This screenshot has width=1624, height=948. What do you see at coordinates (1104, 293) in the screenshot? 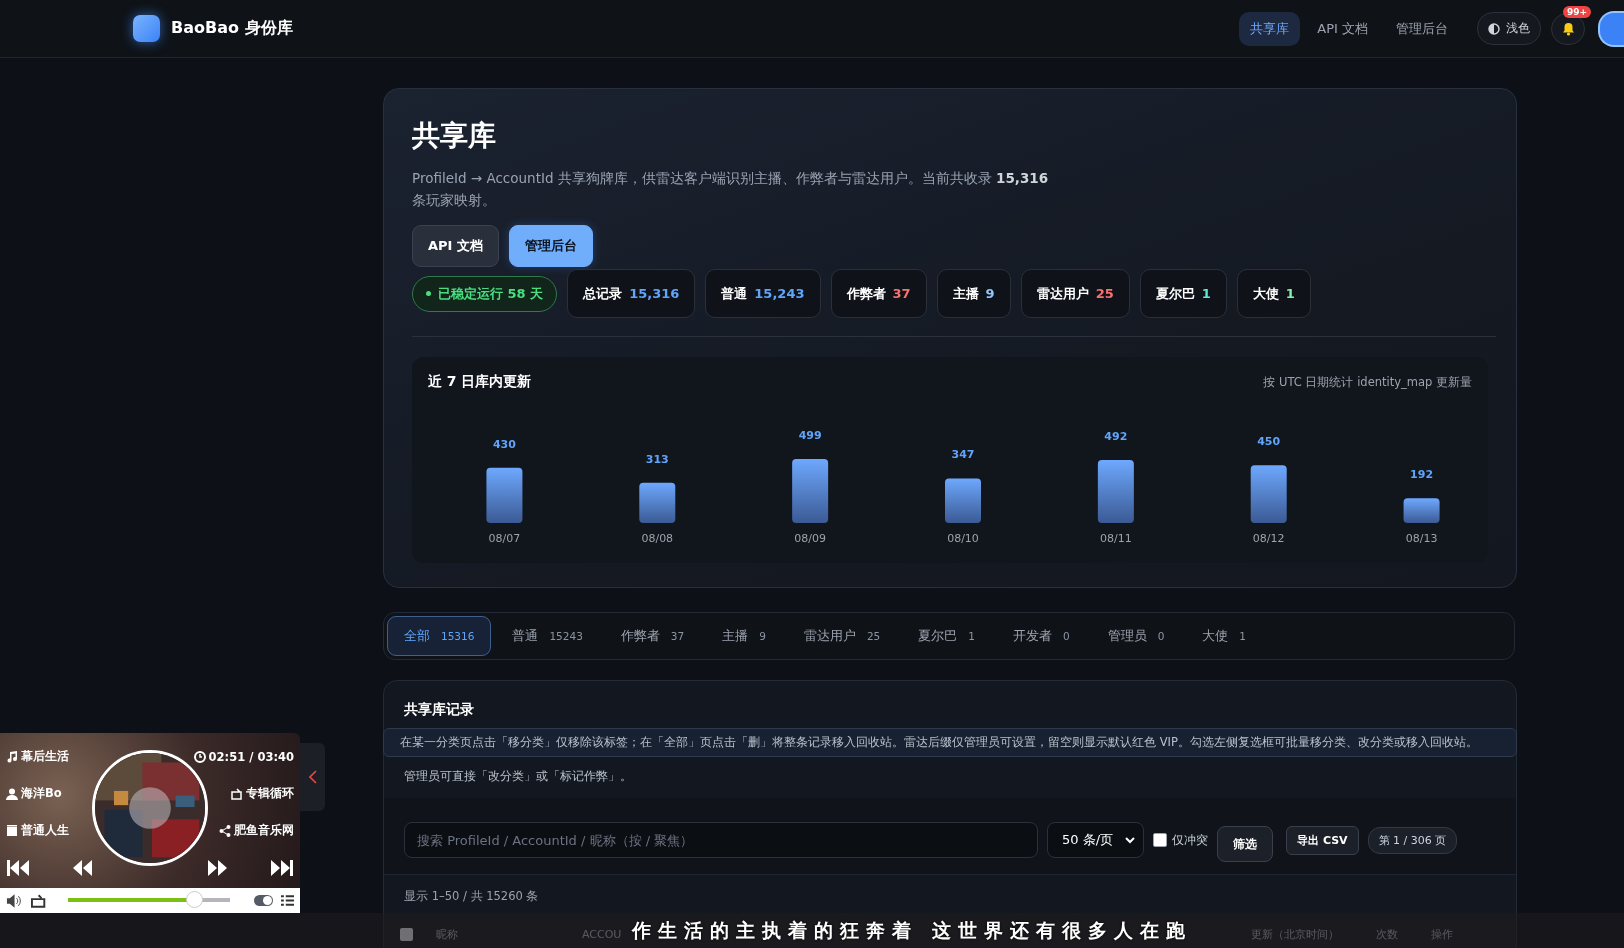
I see `stat-value: 25` at bounding box center [1104, 293].